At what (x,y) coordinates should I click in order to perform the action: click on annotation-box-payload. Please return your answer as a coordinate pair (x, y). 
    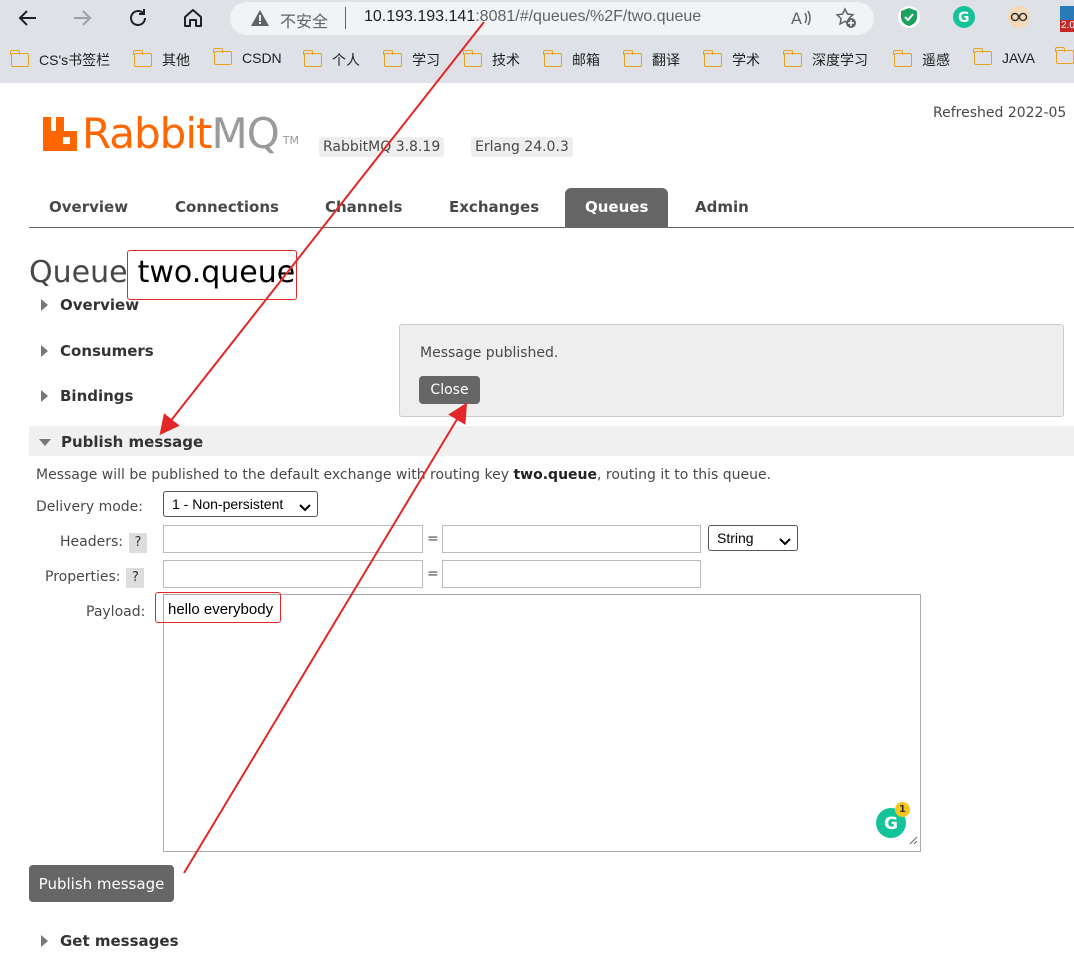
    Looking at the image, I should click on (218, 607).